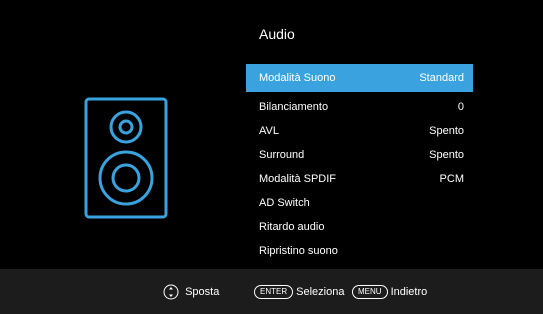 The width and height of the screenshot is (543, 314). What do you see at coordinates (441, 78) in the screenshot?
I see `menu-item-value: Standard` at bounding box center [441, 78].